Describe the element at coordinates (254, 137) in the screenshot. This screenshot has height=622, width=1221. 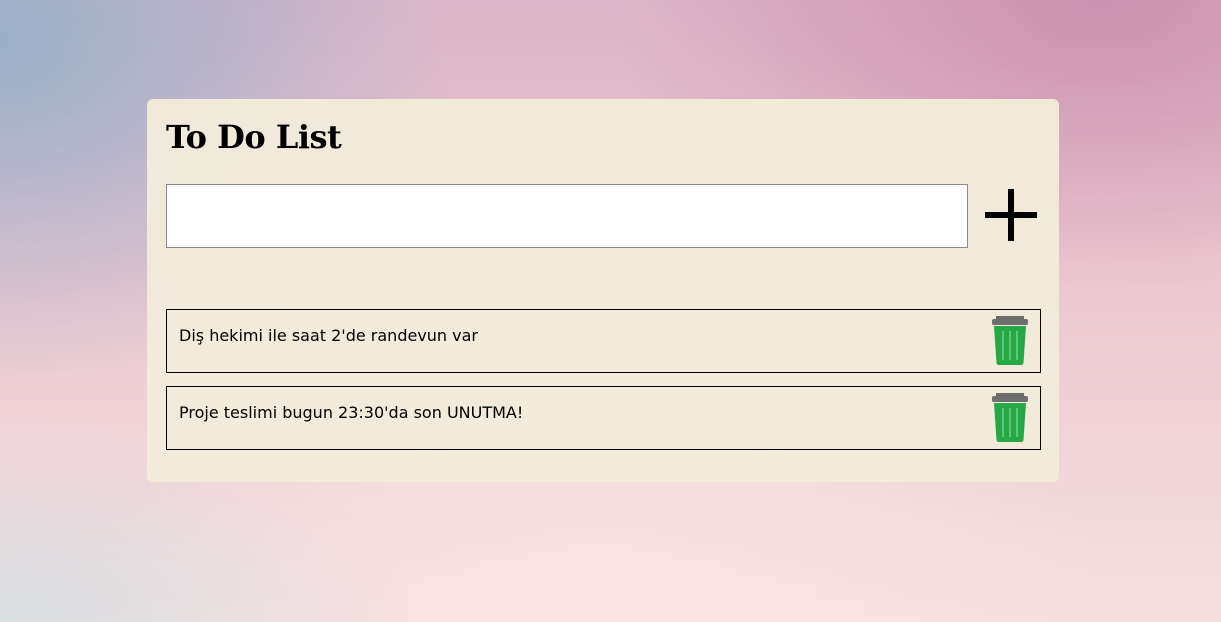
I see `page-title: To Do List` at that location.